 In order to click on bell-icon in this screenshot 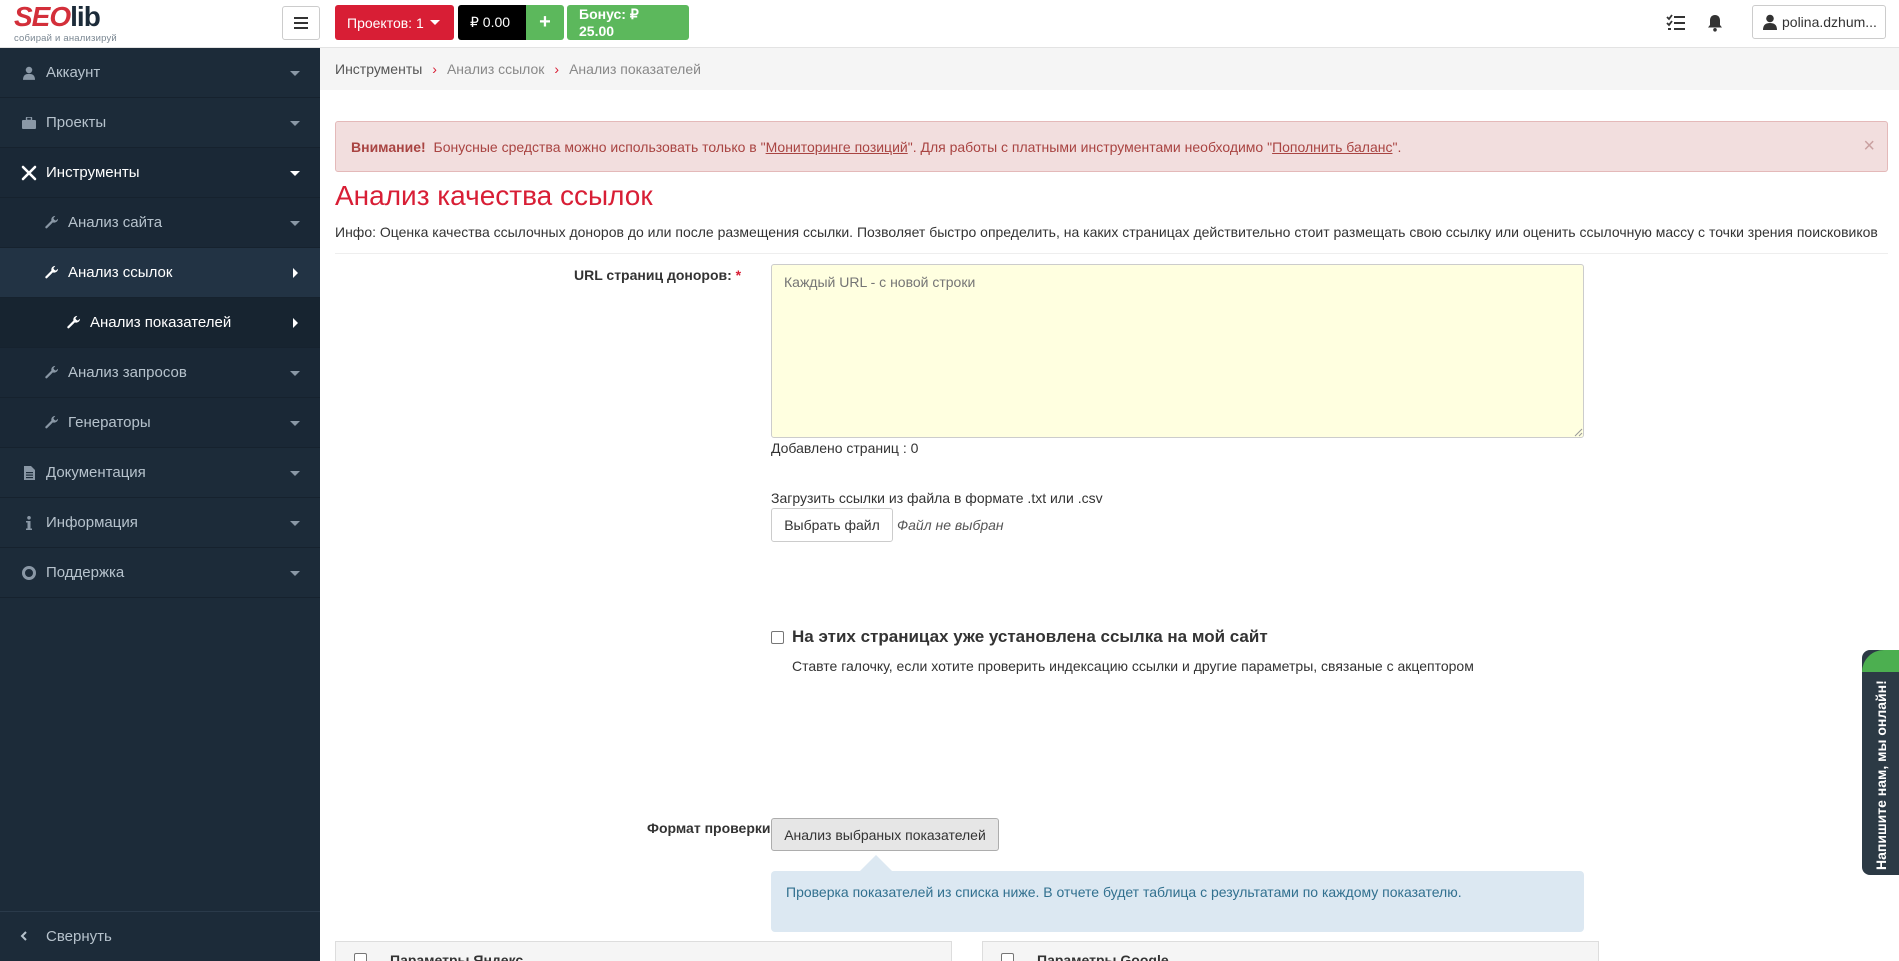, I will do `click(1715, 23)`.